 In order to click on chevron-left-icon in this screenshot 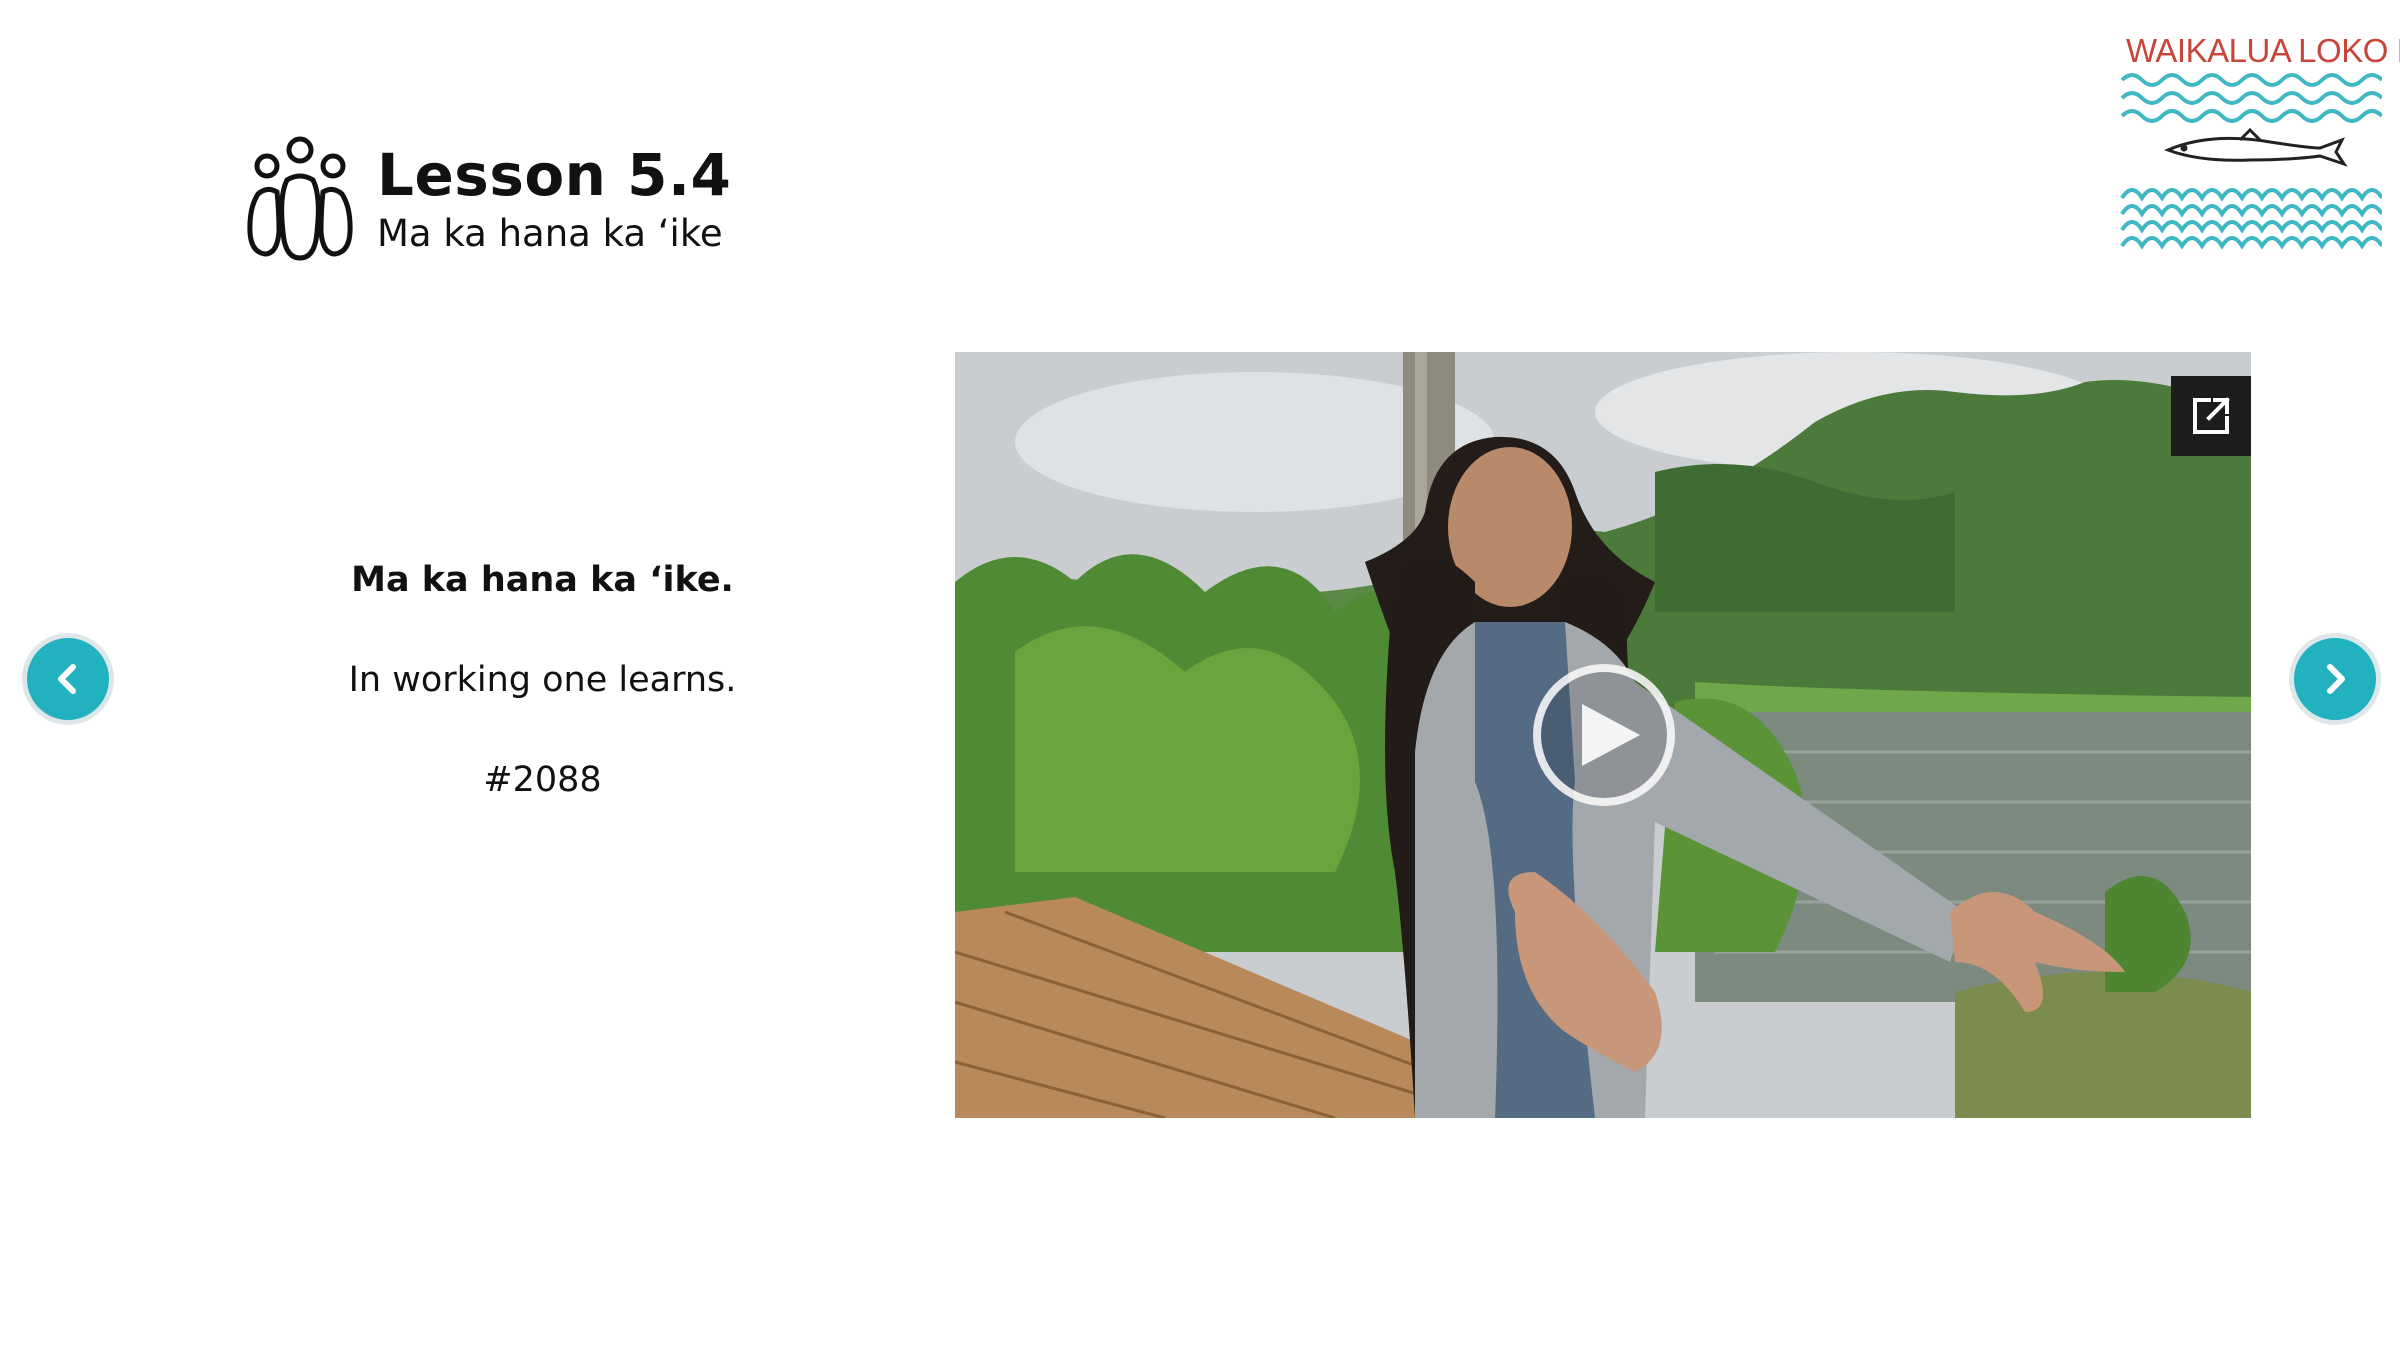, I will do `click(67, 679)`.